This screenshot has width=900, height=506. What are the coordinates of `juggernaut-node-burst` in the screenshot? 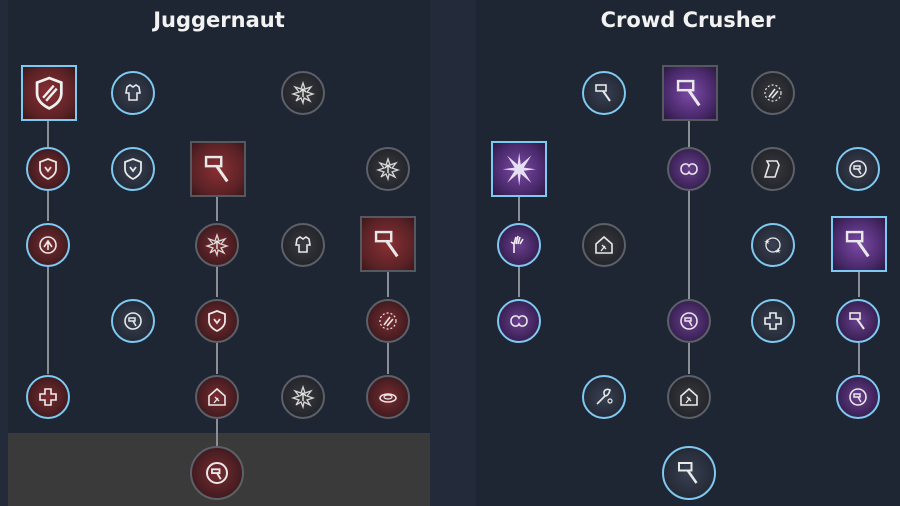 It's located at (217, 245).